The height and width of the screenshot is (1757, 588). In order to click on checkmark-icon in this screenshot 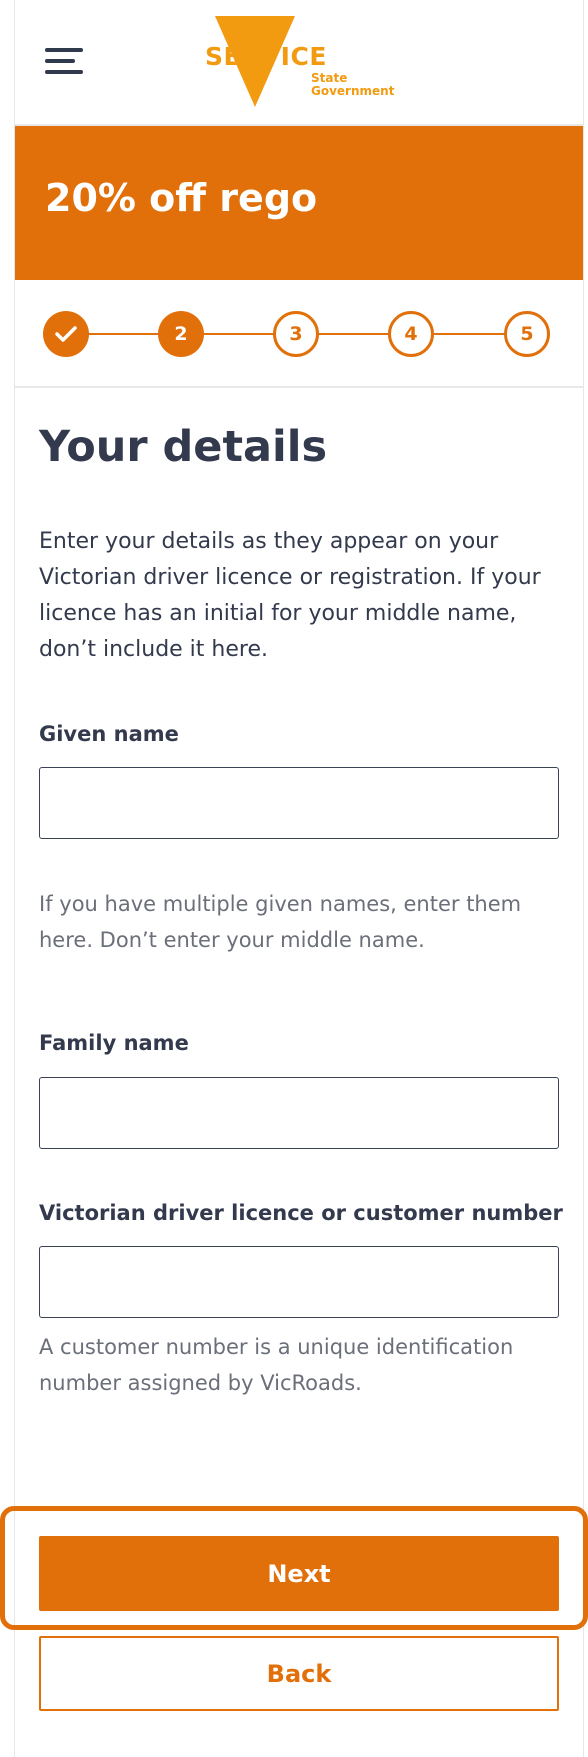, I will do `click(66, 334)`.